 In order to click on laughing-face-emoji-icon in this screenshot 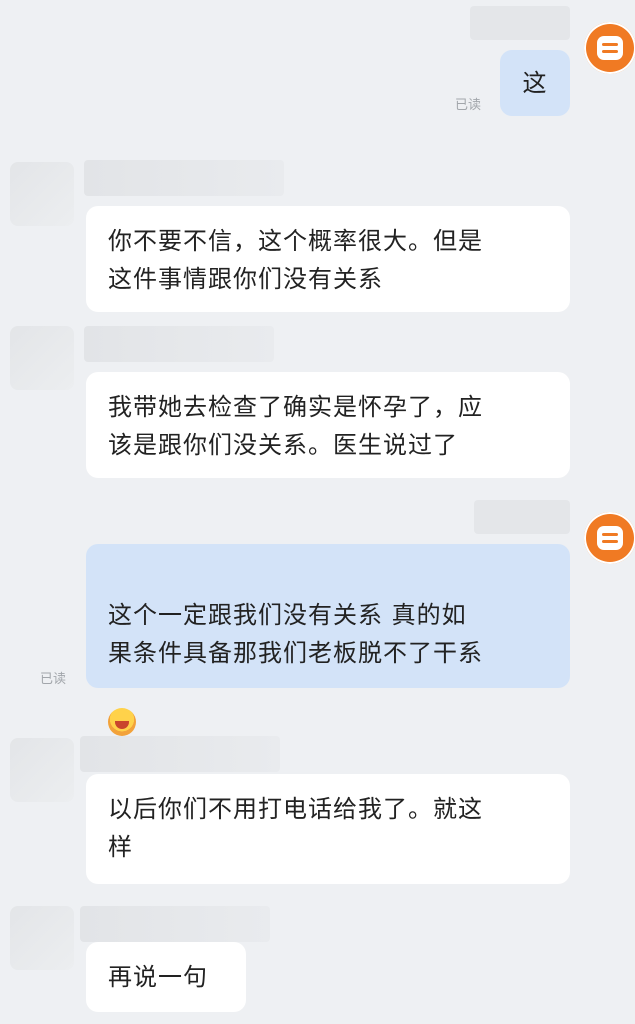, I will do `click(122, 722)`.